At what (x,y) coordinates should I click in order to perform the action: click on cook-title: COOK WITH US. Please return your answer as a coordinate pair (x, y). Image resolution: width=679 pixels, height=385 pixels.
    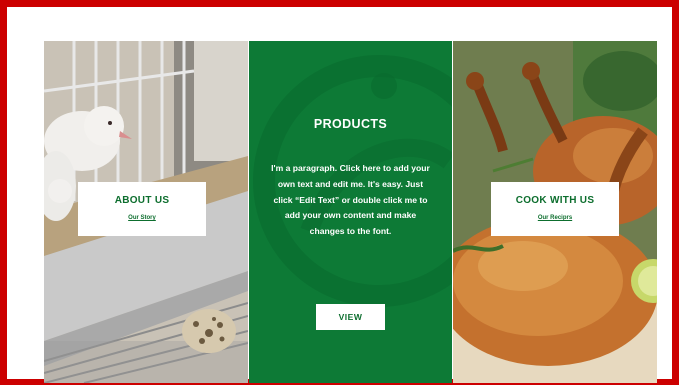
    Looking at the image, I should click on (555, 200).